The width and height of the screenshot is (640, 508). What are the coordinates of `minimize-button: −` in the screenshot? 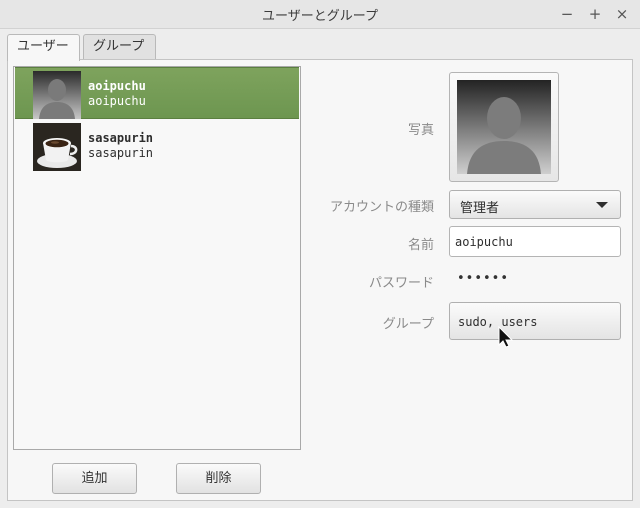 It's located at (567, 14).